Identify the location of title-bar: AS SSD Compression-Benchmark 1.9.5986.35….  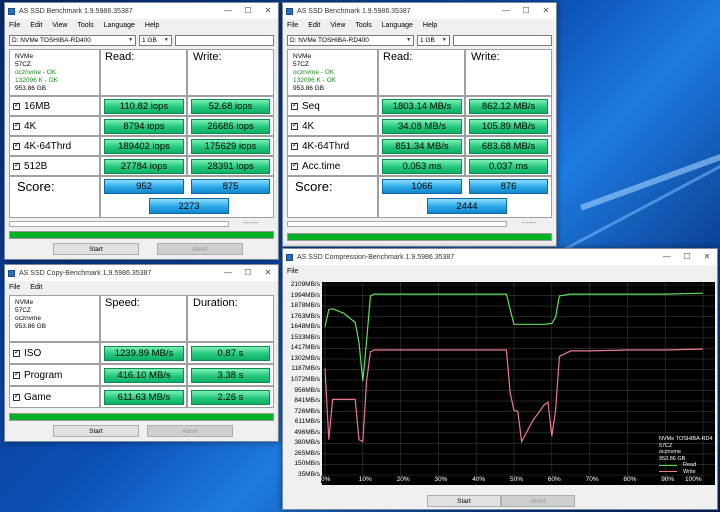
(500, 257).